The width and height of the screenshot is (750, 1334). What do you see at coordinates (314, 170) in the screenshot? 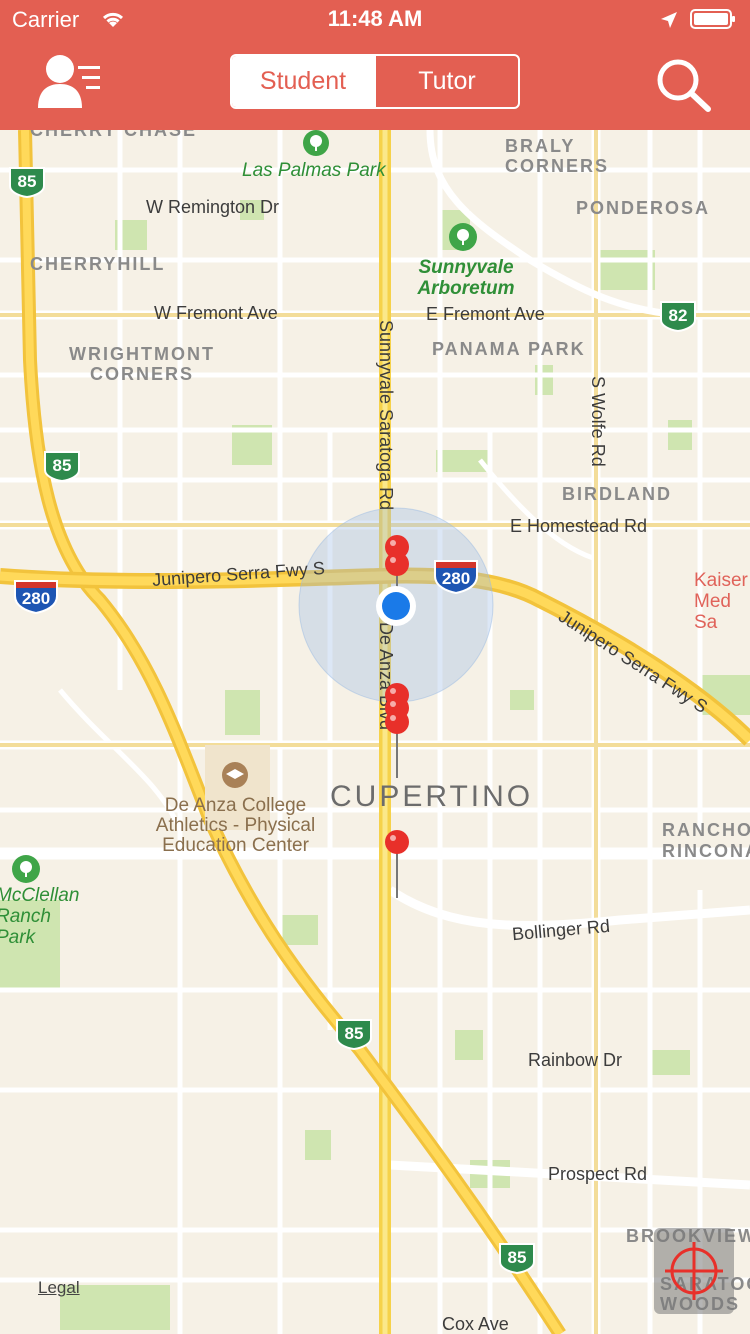
I see `park-label: Las Palmas Park` at bounding box center [314, 170].